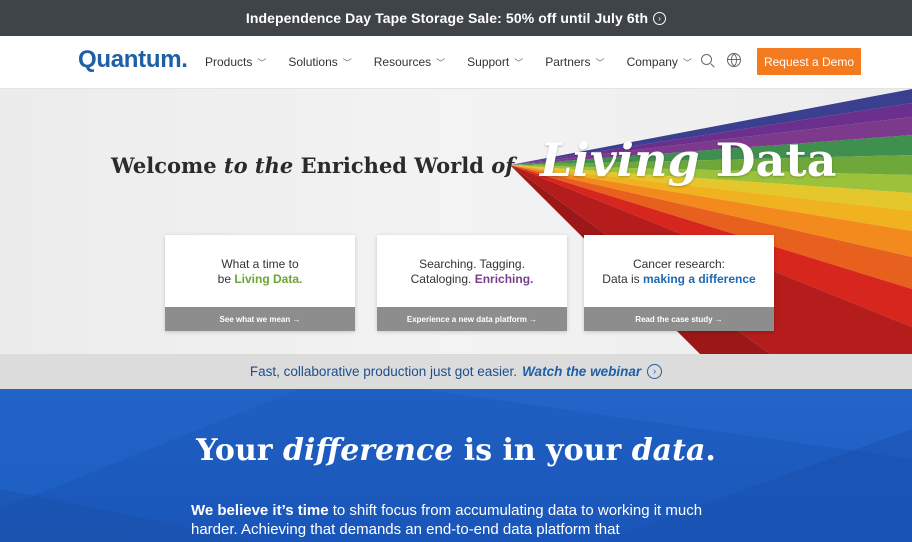 The height and width of the screenshot is (542, 912). What do you see at coordinates (229, 62) in the screenshot?
I see `nav-label: Products` at bounding box center [229, 62].